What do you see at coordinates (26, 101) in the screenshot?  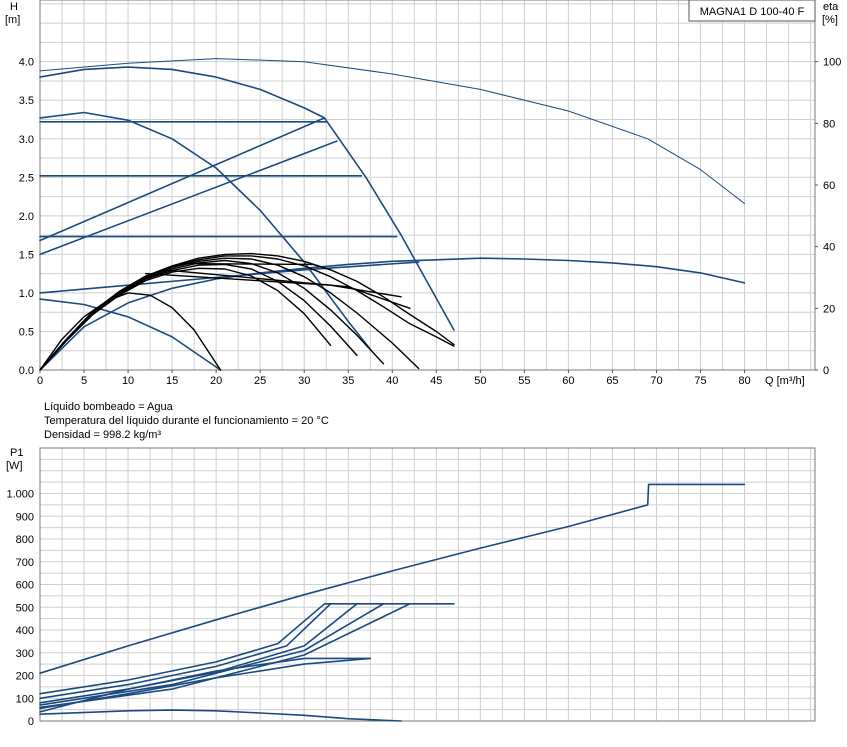 I see `y-tick-label: 3.5` at bounding box center [26, 101].